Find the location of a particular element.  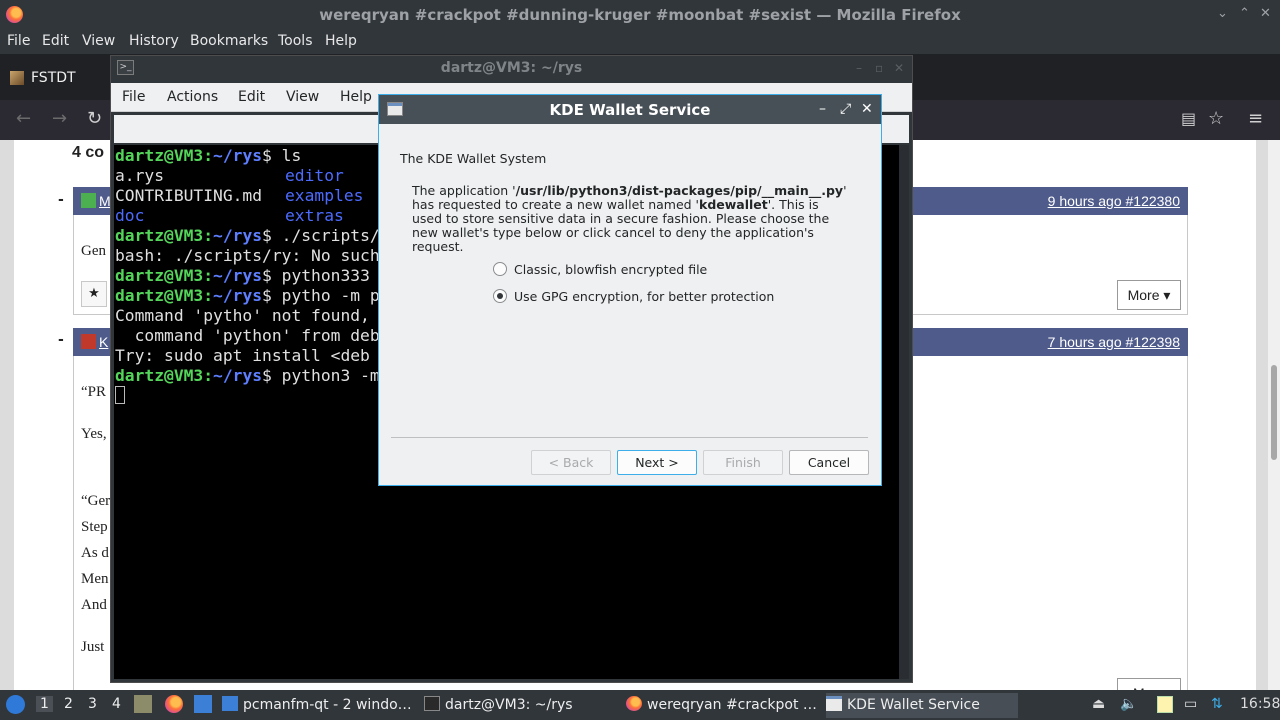

dialog-heading: The KDE Wallet System is located at coordinates (473, 158).